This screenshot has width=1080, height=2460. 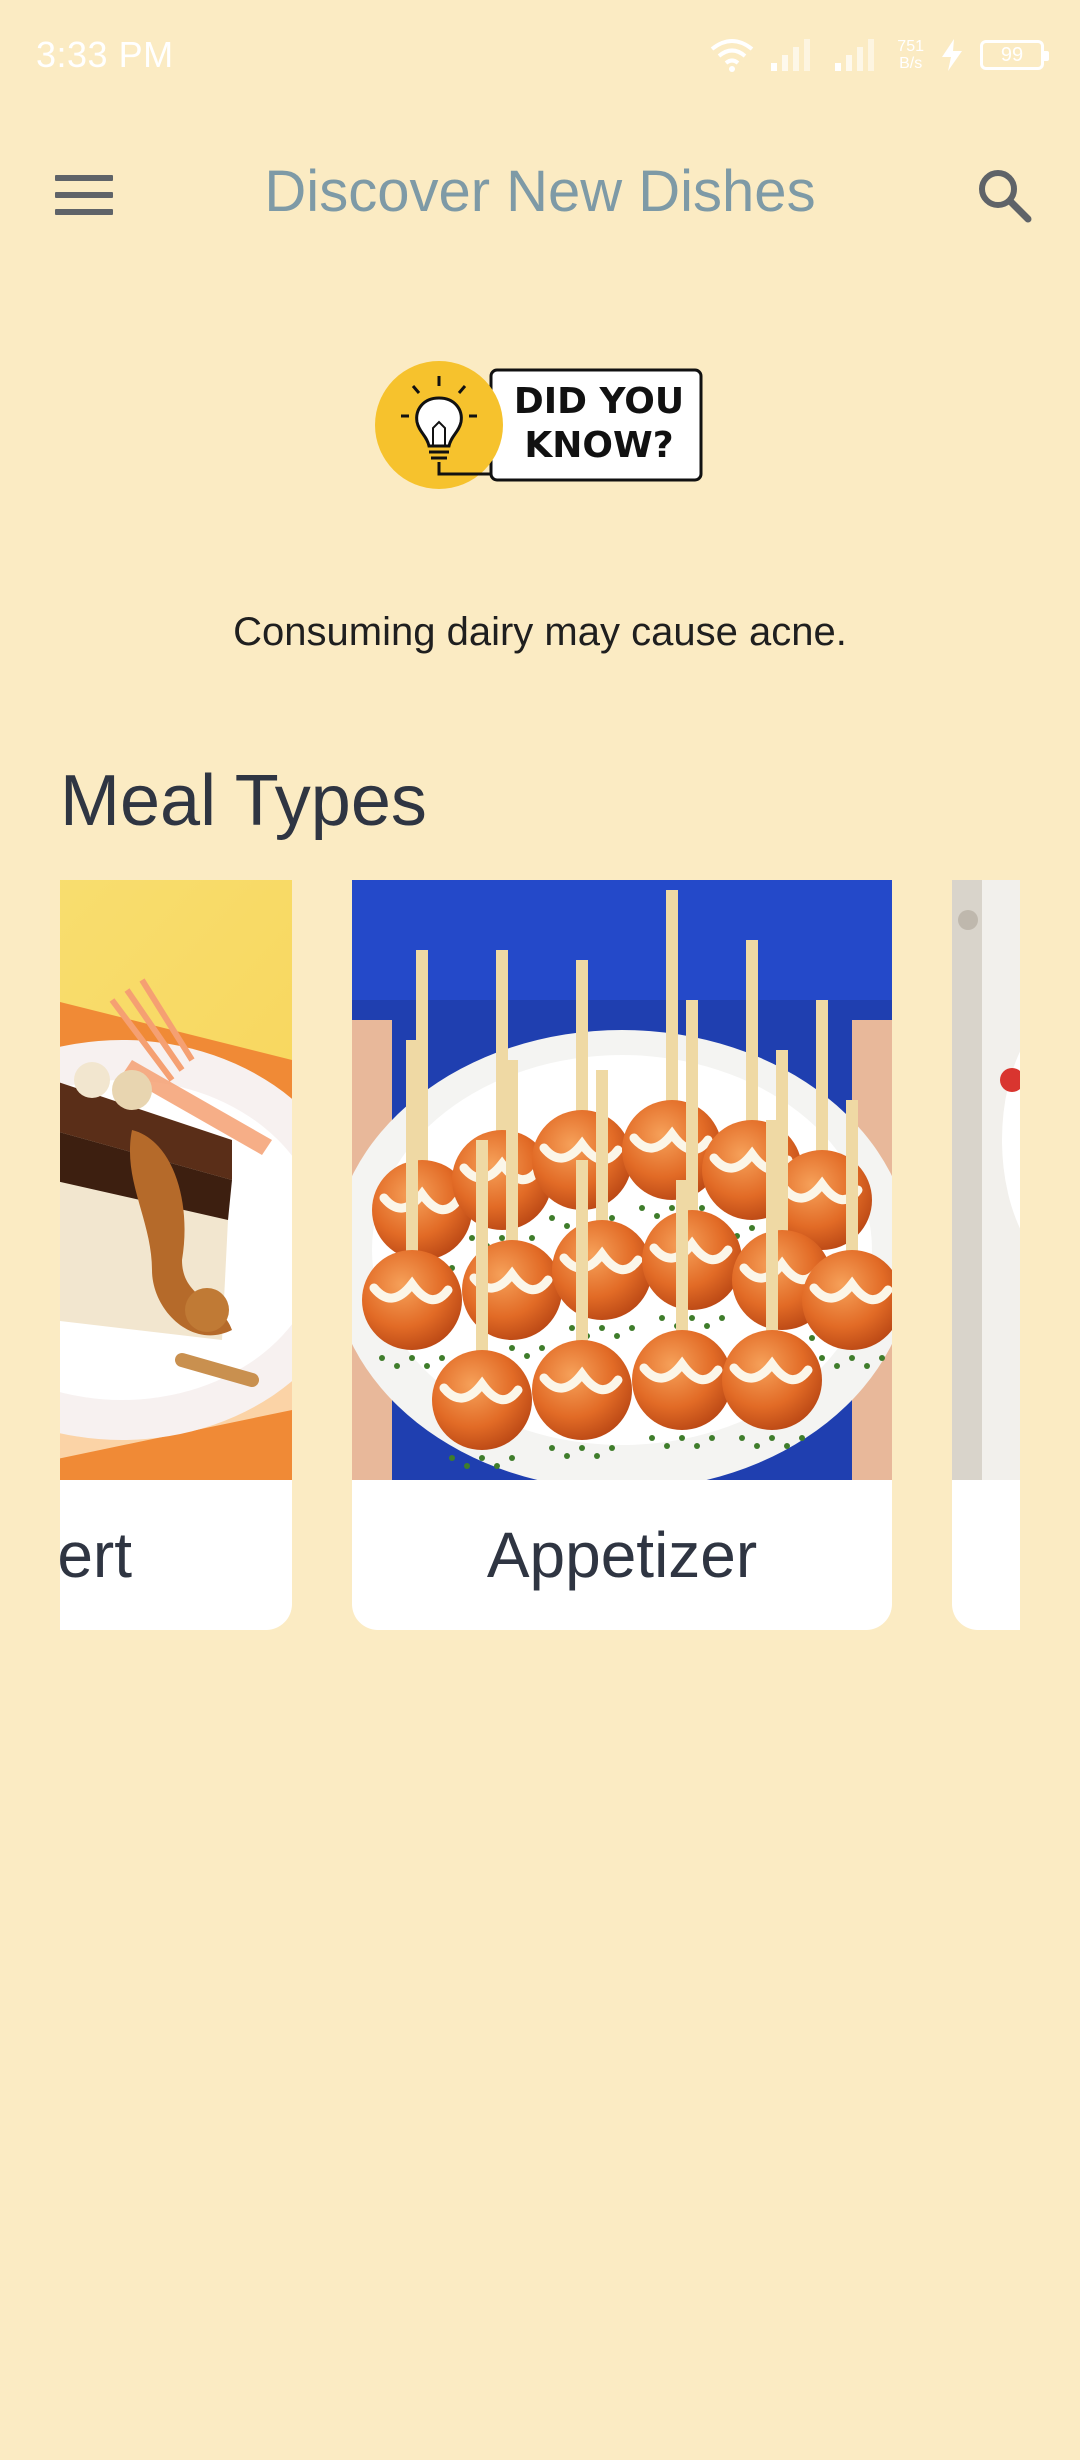 I want to click on next-meal-image, so click(x=986, y=1180).